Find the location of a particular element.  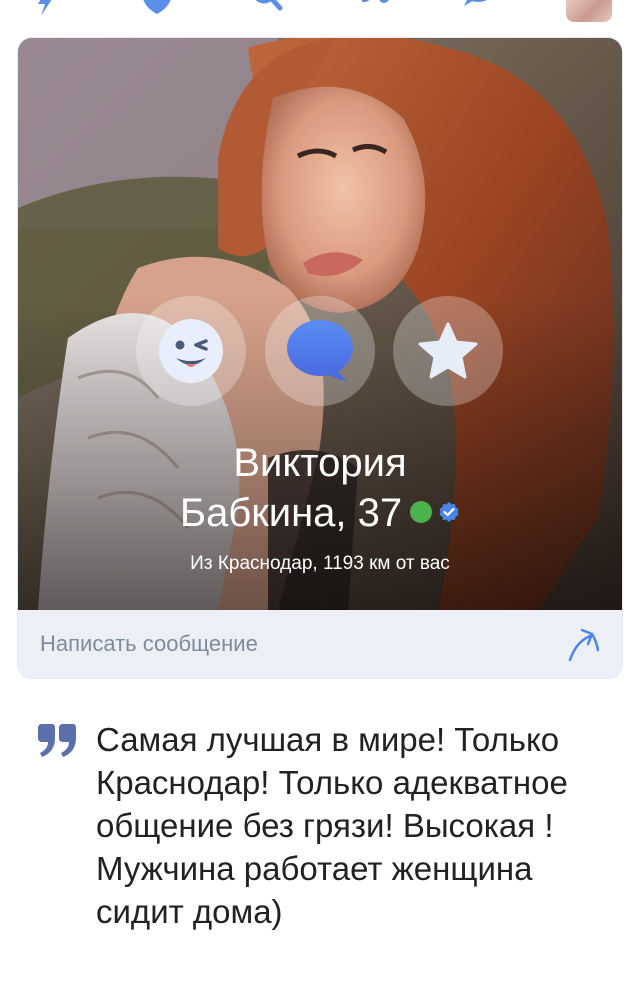

star-icon is located at coordinates (448, 350).